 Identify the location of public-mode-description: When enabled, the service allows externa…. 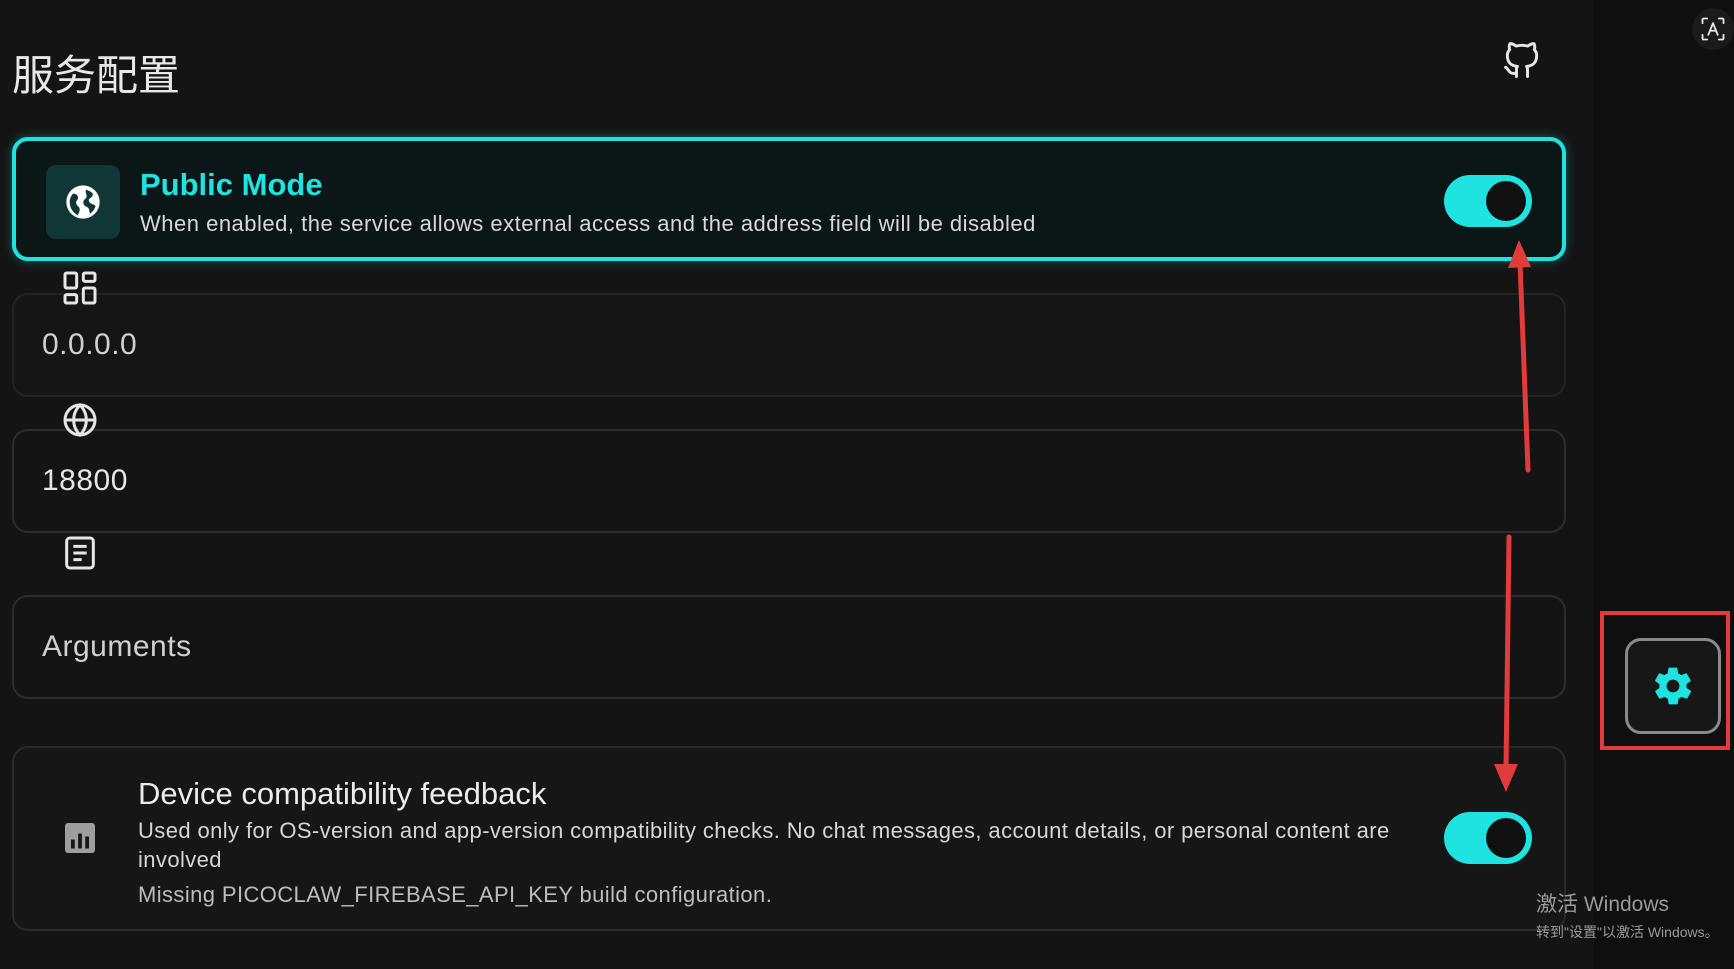
(588, 223).